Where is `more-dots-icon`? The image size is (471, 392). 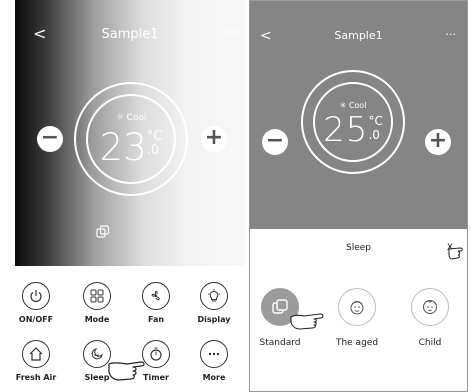 more-dots-icon is located at coordinates (214, 354).